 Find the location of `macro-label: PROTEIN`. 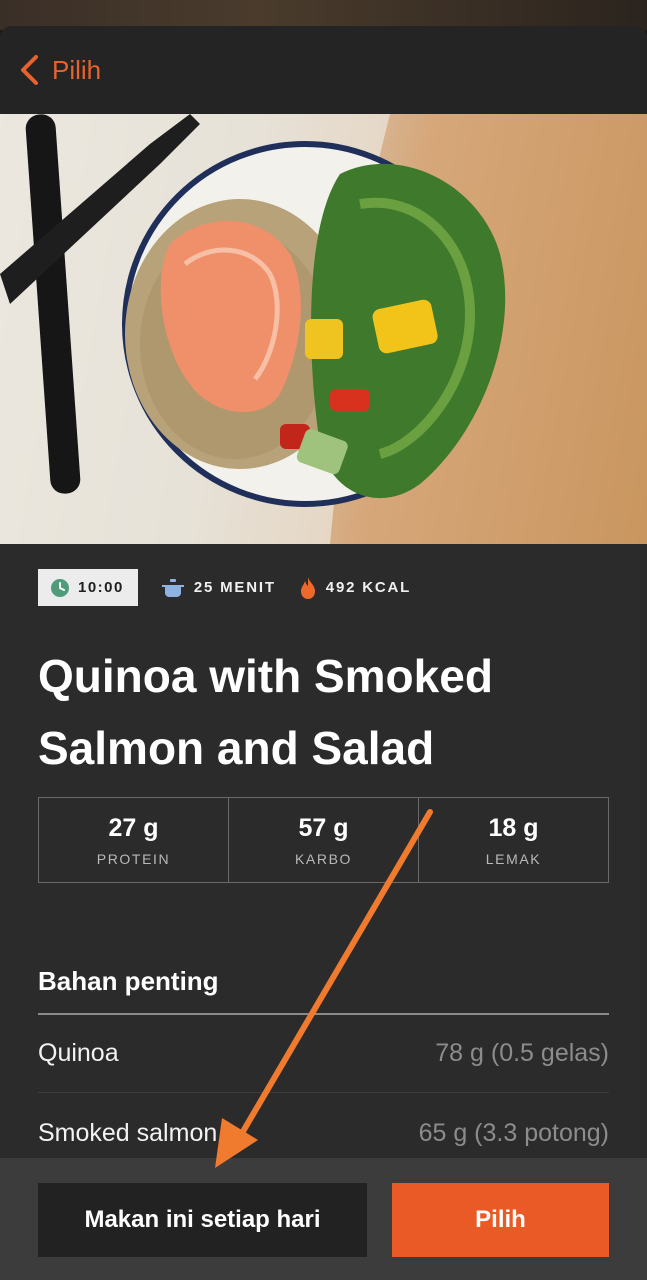

macro-label: PROTEIN is located at coordinates (133, 859).